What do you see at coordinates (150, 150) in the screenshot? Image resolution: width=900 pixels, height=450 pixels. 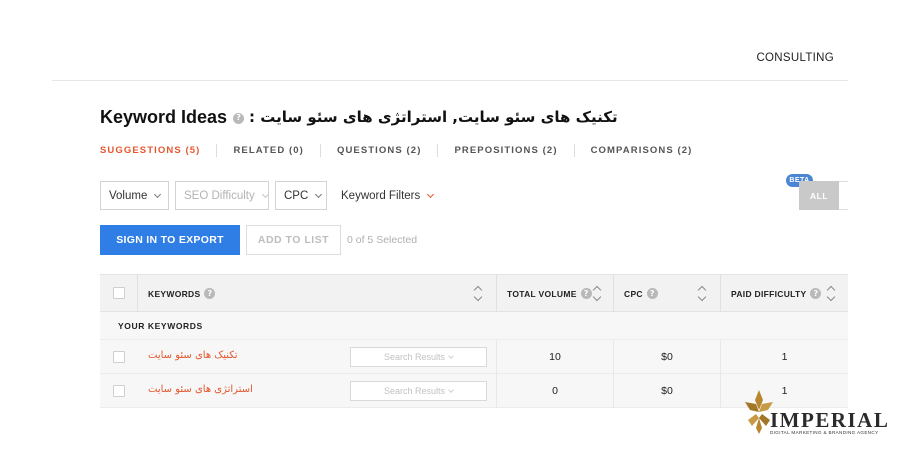 I see `tab-suggestions: SUGGESTIONS (5)` at bounding box center [150, 150].